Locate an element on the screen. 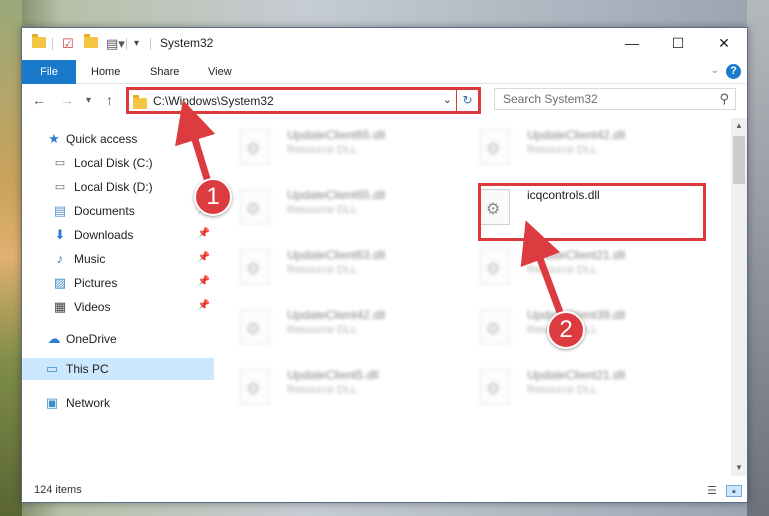 This screenshot has width=769, height=516. sidebar-item-videos: ▦ Videos 📌 is located at coordinates (118, 307).